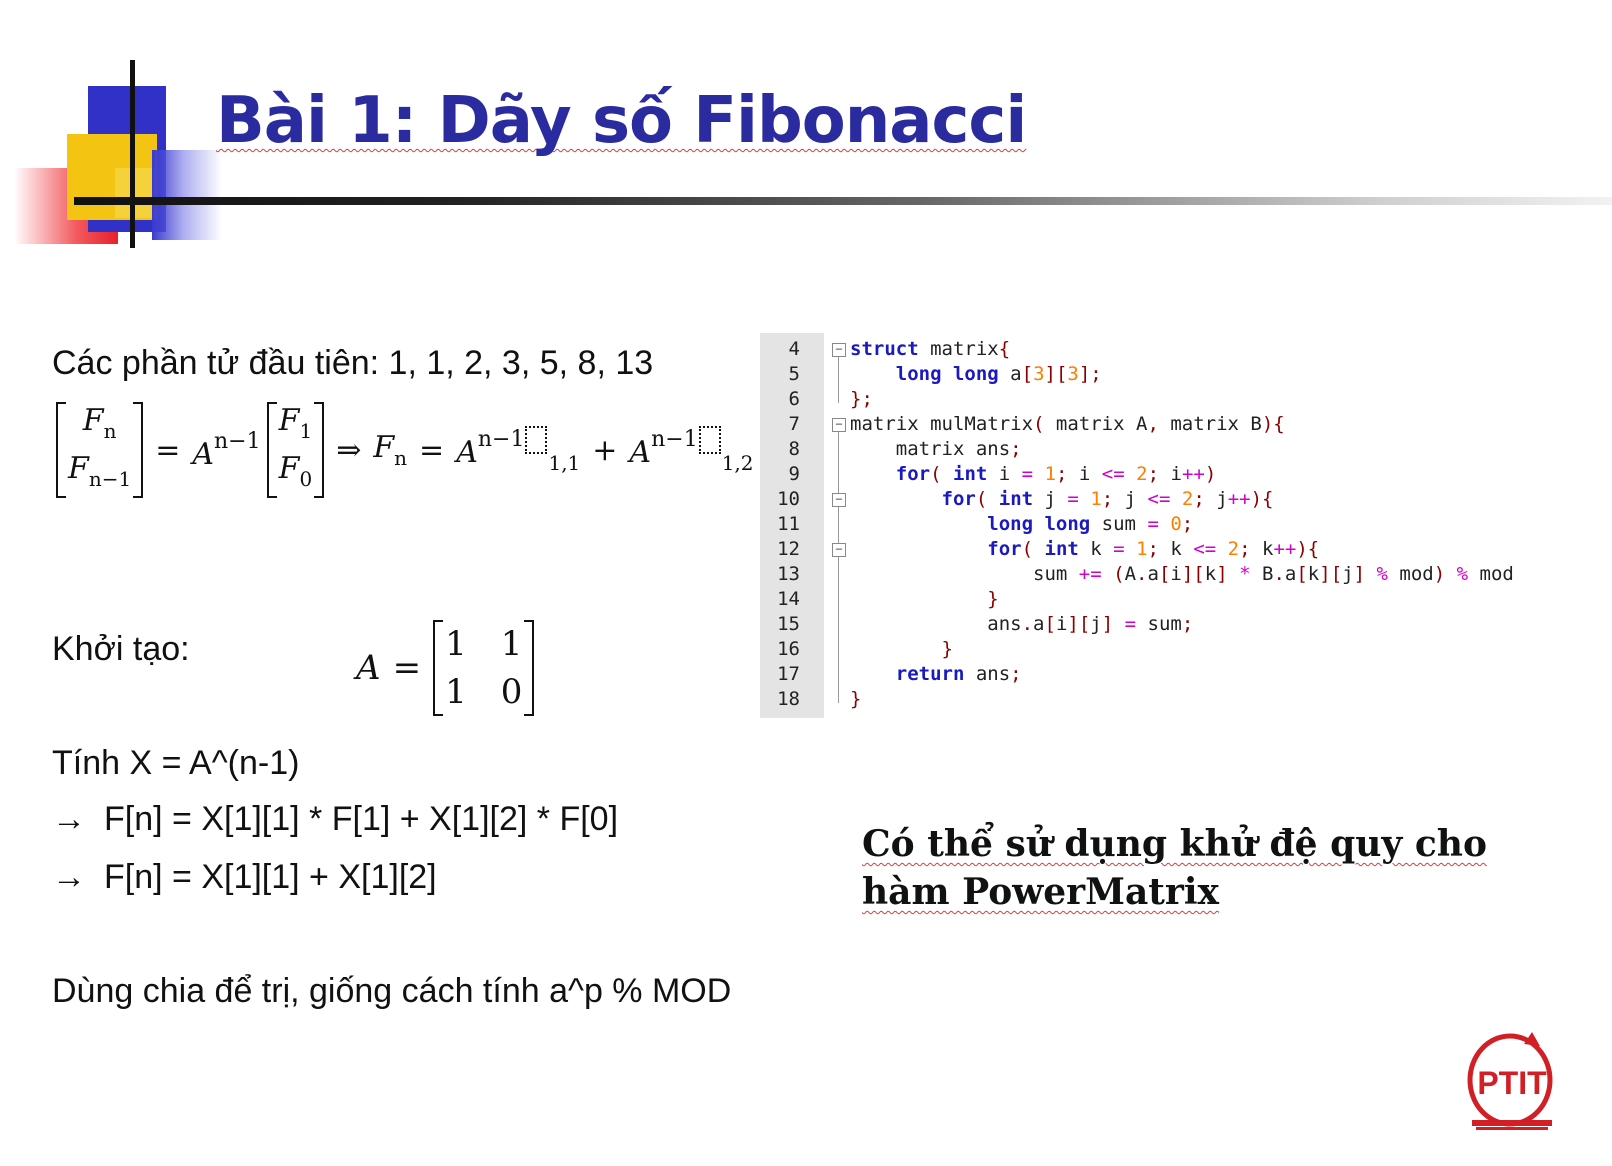  I want to click on matrix-a: 11 10, so click(484, 668).